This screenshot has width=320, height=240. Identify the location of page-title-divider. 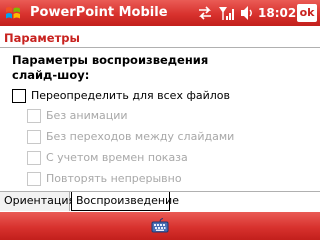
(160, 47).